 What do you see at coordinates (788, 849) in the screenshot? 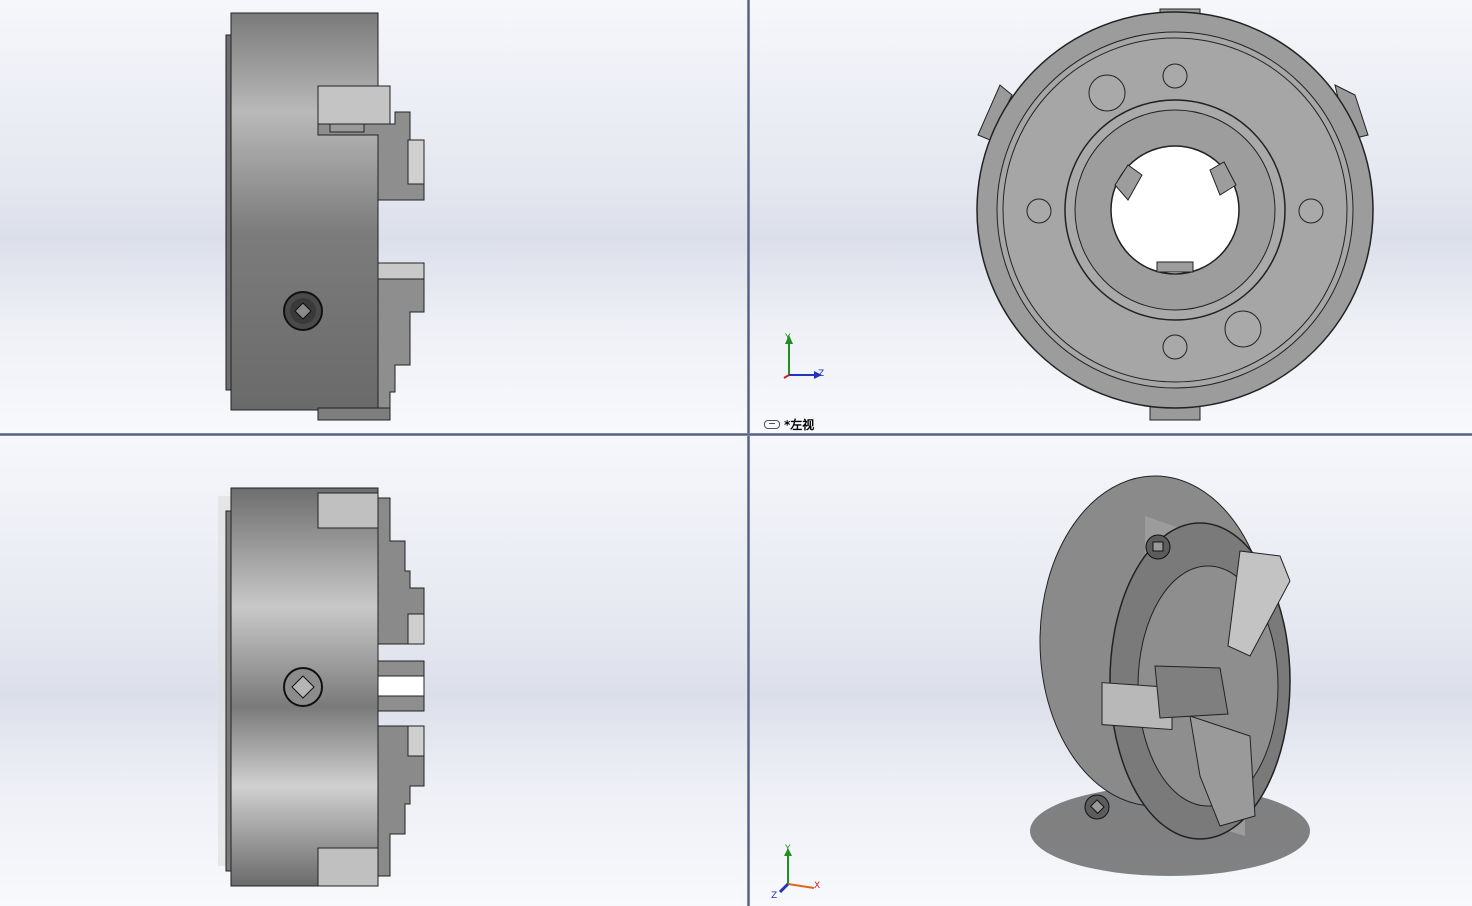
I see `triad-iso-y-label: Y` at bounding box center [788, 849].